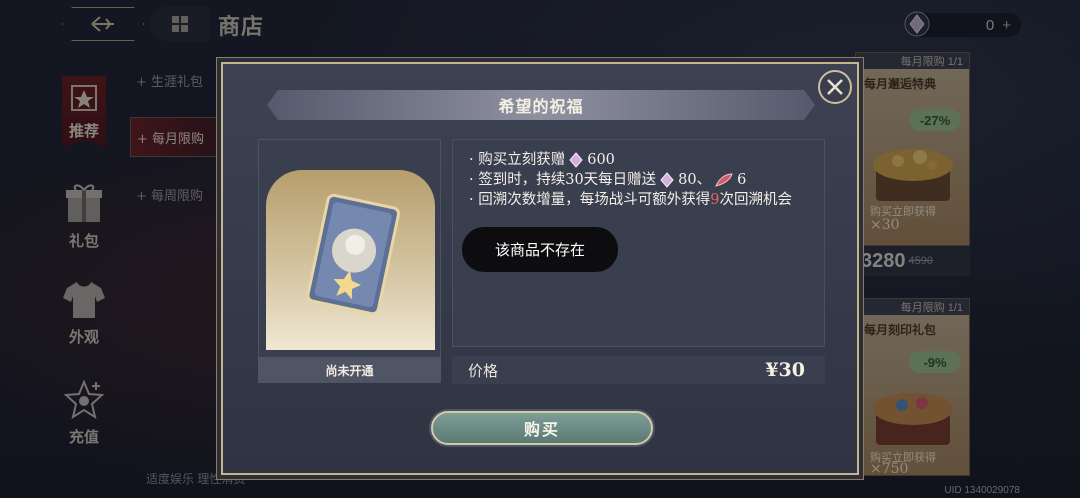 This screenshot has width=1080, height=498. What do you see at coordinates (517, 160) in the screenshot?
I see `desc-text: · 购买立刻获赠` at bounding box center [517, 160].